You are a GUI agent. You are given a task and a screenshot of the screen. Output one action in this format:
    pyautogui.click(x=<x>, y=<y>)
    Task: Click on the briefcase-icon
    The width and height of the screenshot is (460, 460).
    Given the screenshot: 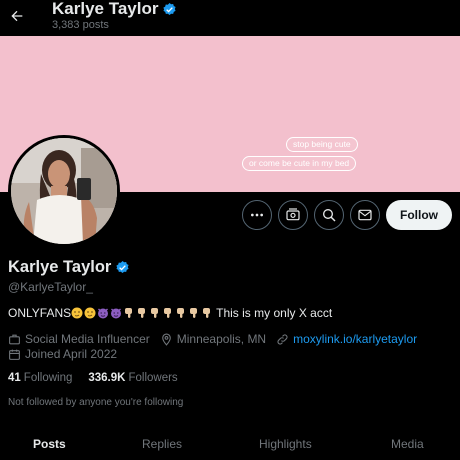 What is the action you would take?
    pyautogui.click(x=14, y=339)
    